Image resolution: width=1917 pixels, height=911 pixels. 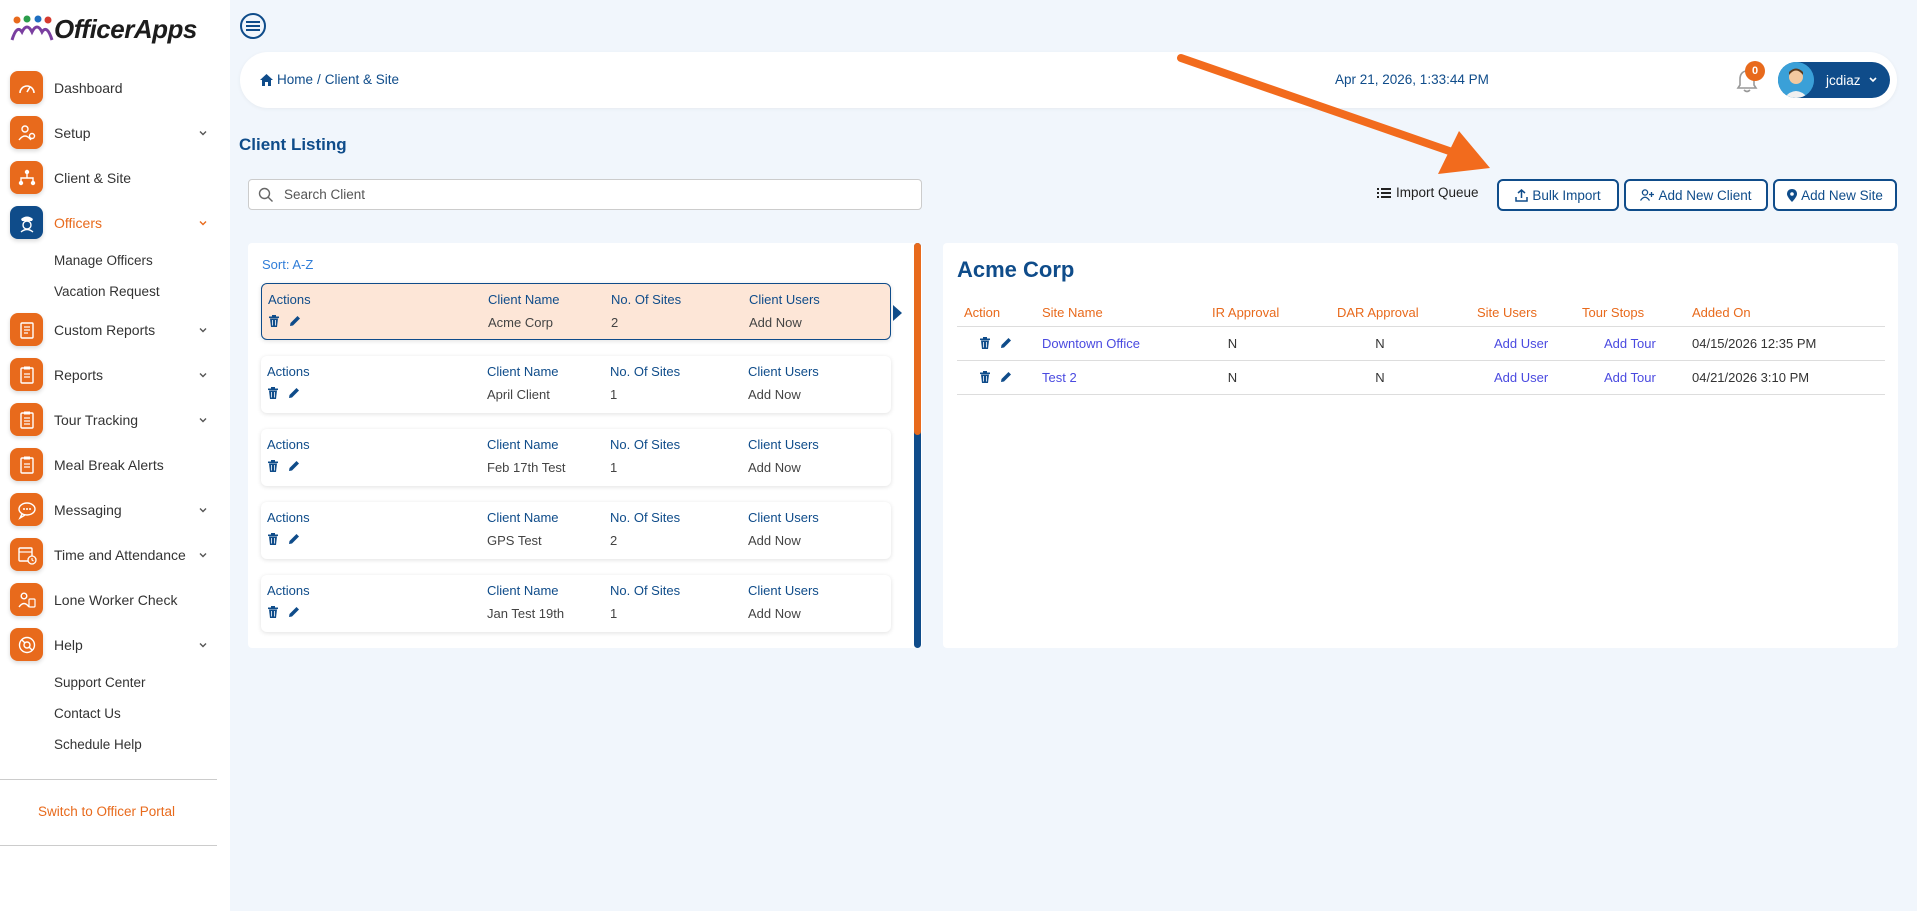 I want to click on dar-approval: N, so click(x=1400, y=343).